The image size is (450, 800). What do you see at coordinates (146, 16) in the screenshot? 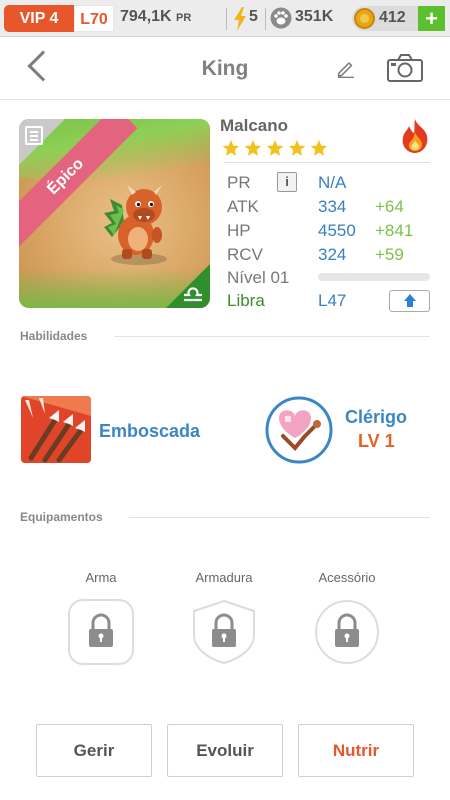
I see `power-value: 794,1K` at bounding box center [146, 16].